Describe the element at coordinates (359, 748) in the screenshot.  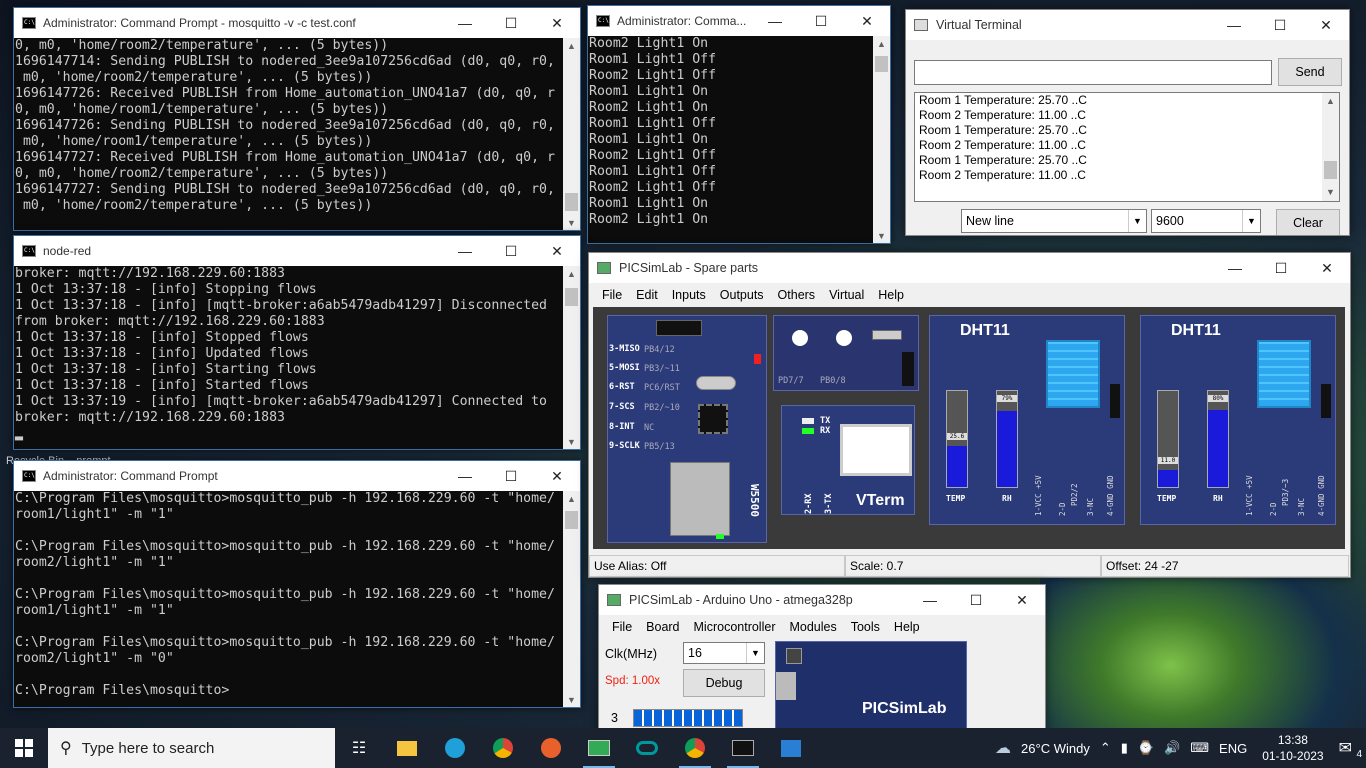
I see `task-view-icon: ☷` at that location.